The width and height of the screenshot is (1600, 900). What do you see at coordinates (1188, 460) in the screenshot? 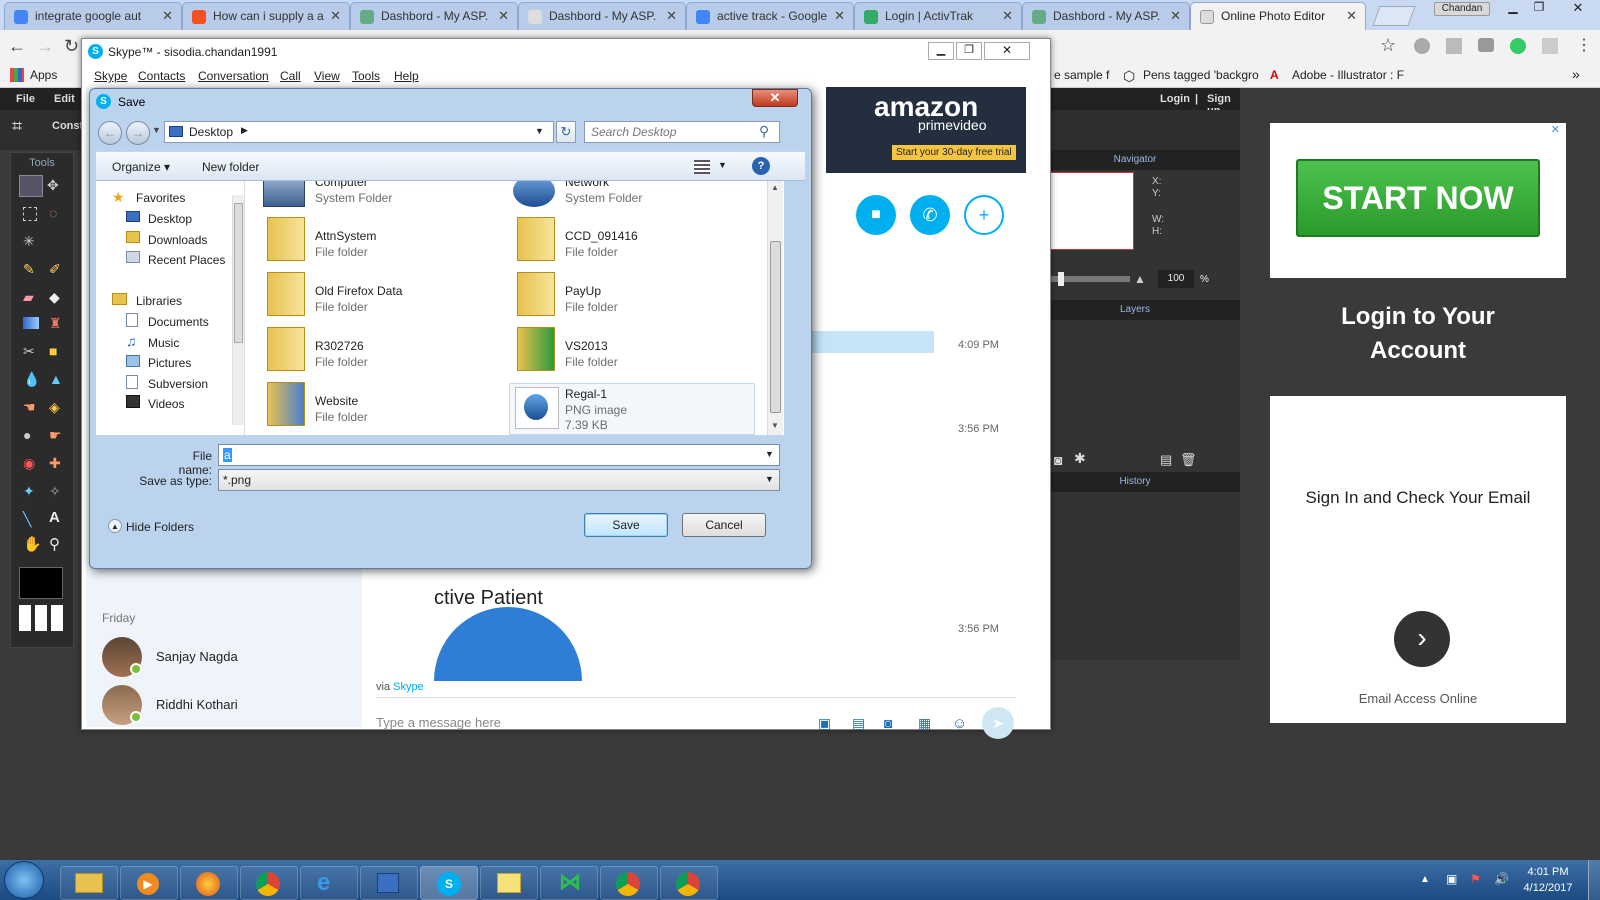
I see `trash-icon: 🗑` at bounding box center [1188, 460].